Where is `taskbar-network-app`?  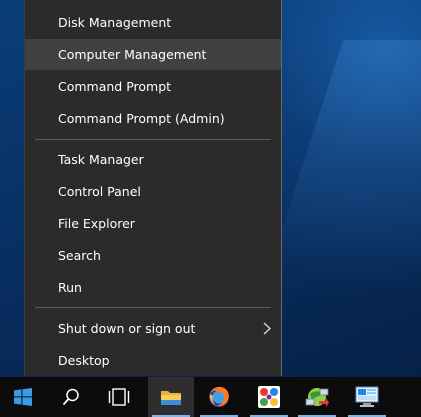 taskbar-network-app is located at coordinates (317, 397).